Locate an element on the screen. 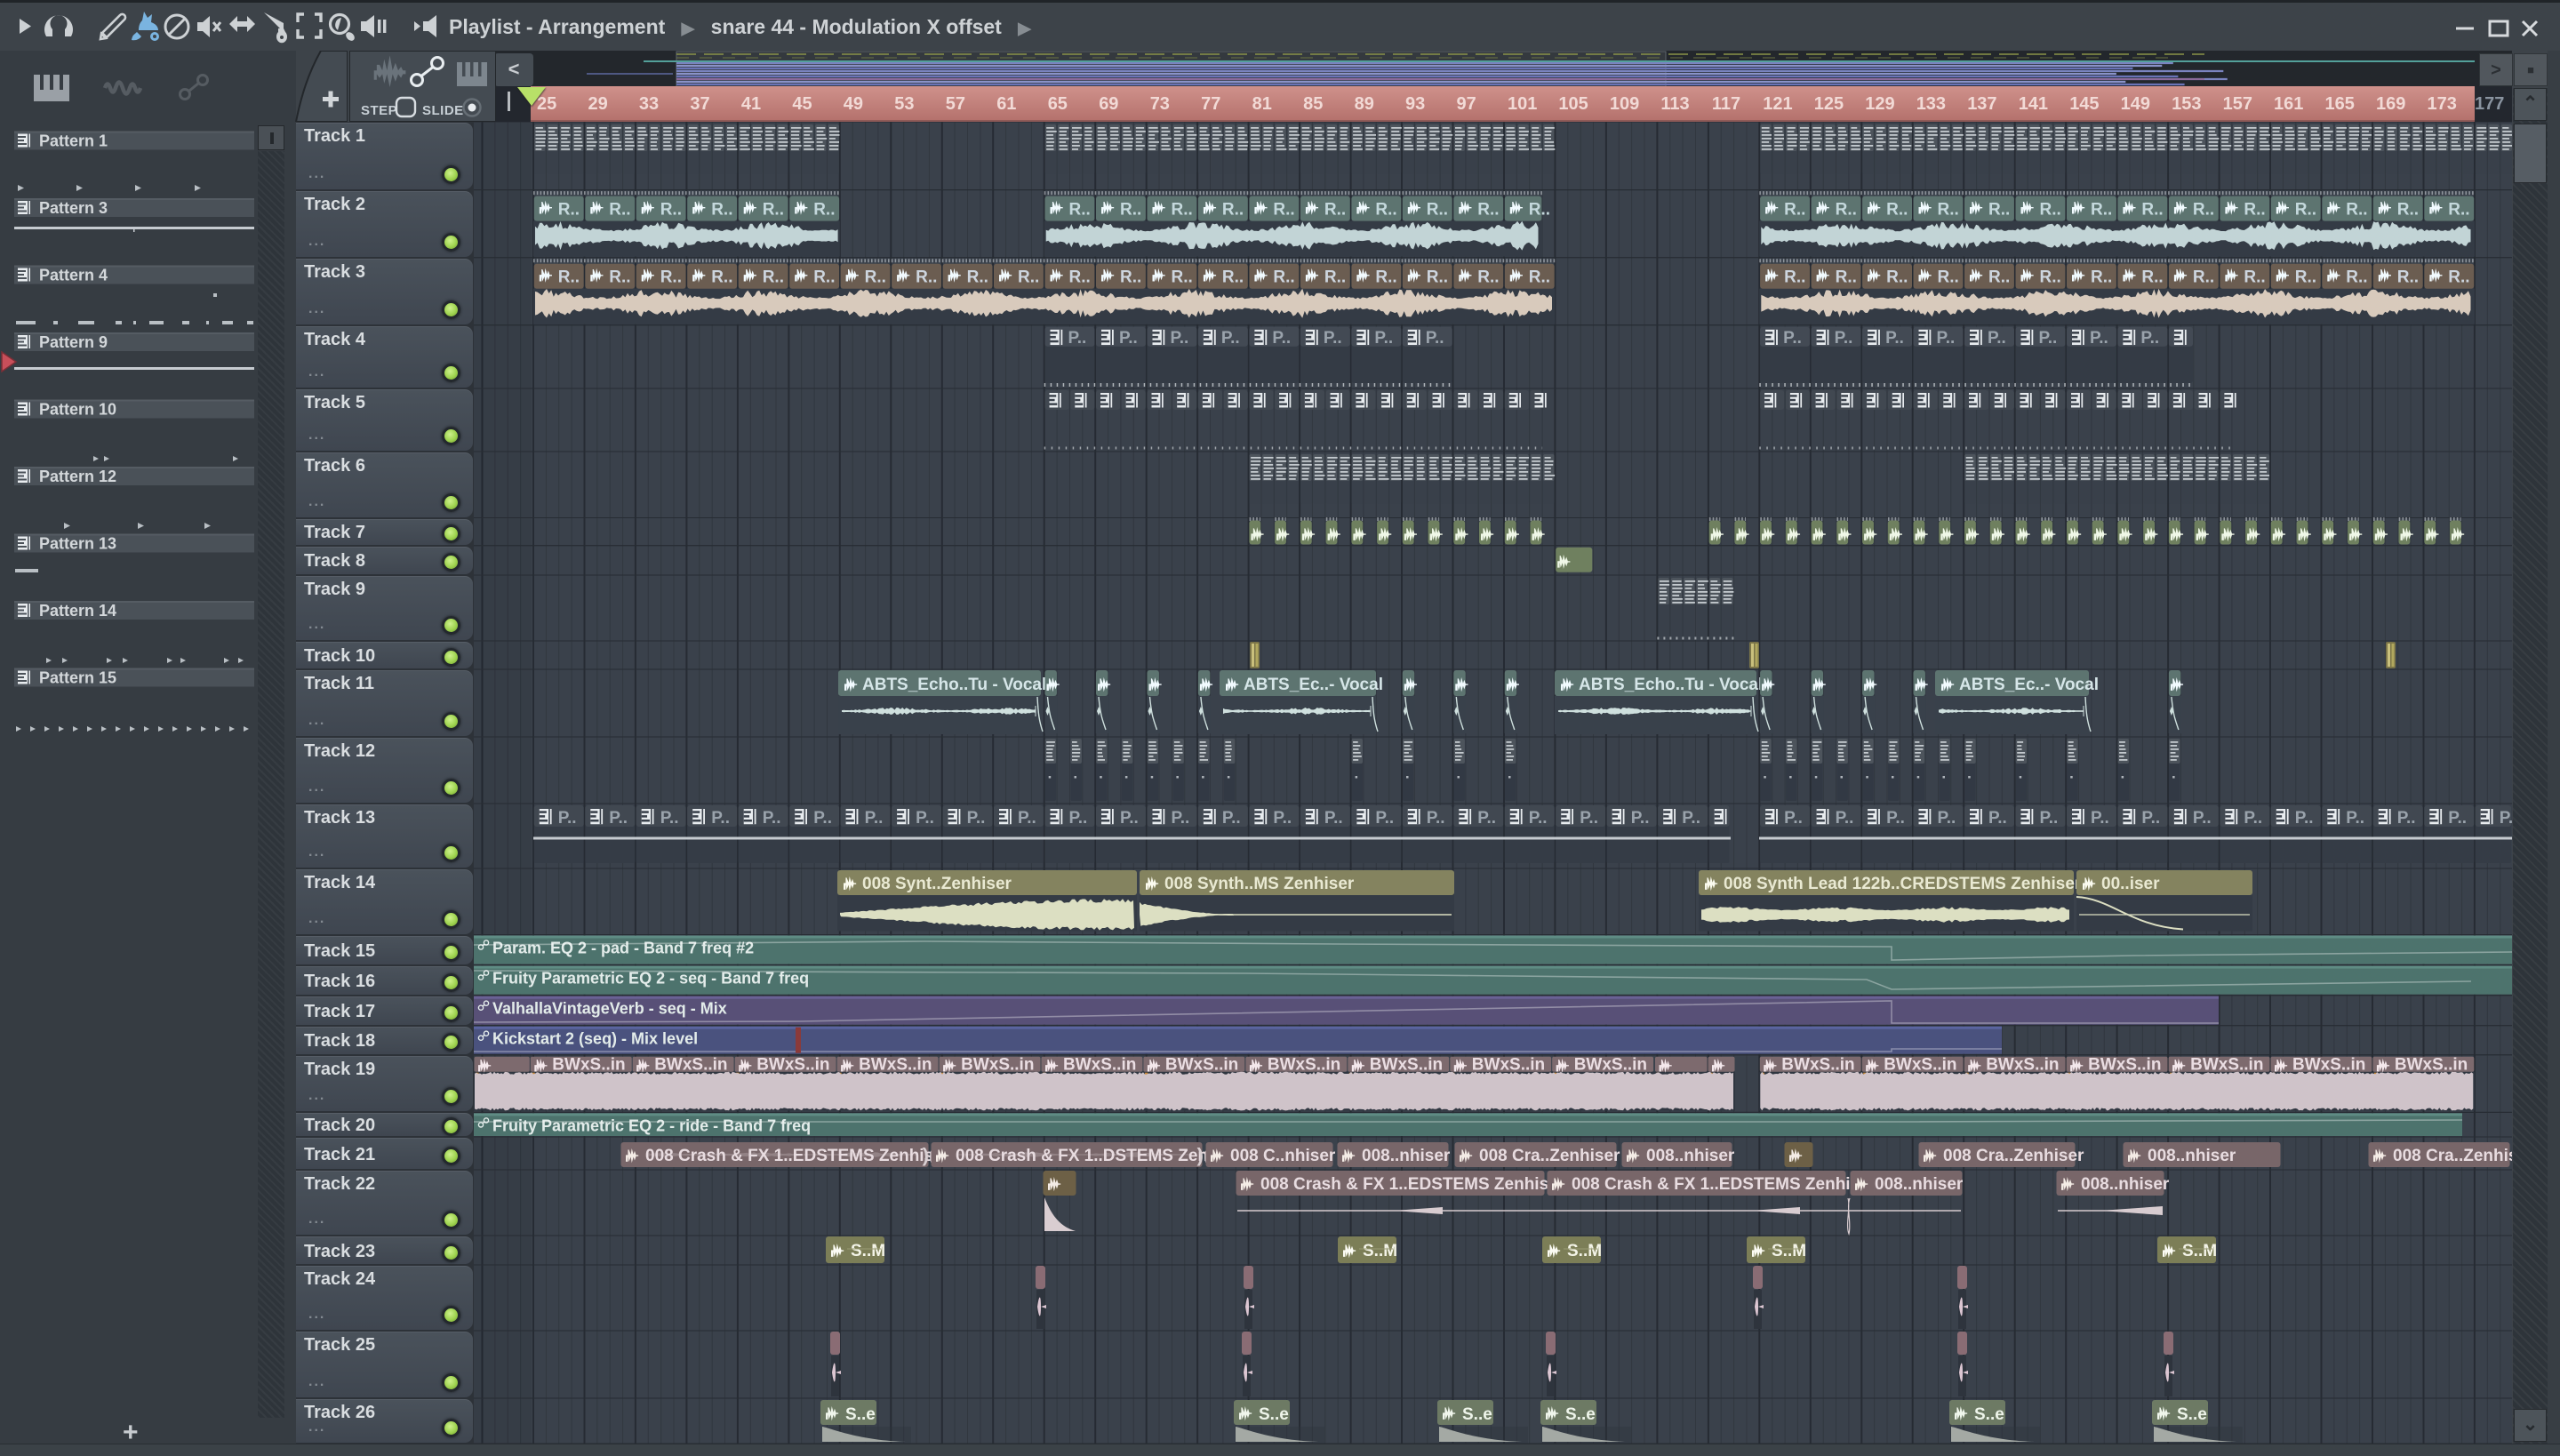 The image size is (2560, 1456). svg-text: STEP is located at coordinates (379, 110).